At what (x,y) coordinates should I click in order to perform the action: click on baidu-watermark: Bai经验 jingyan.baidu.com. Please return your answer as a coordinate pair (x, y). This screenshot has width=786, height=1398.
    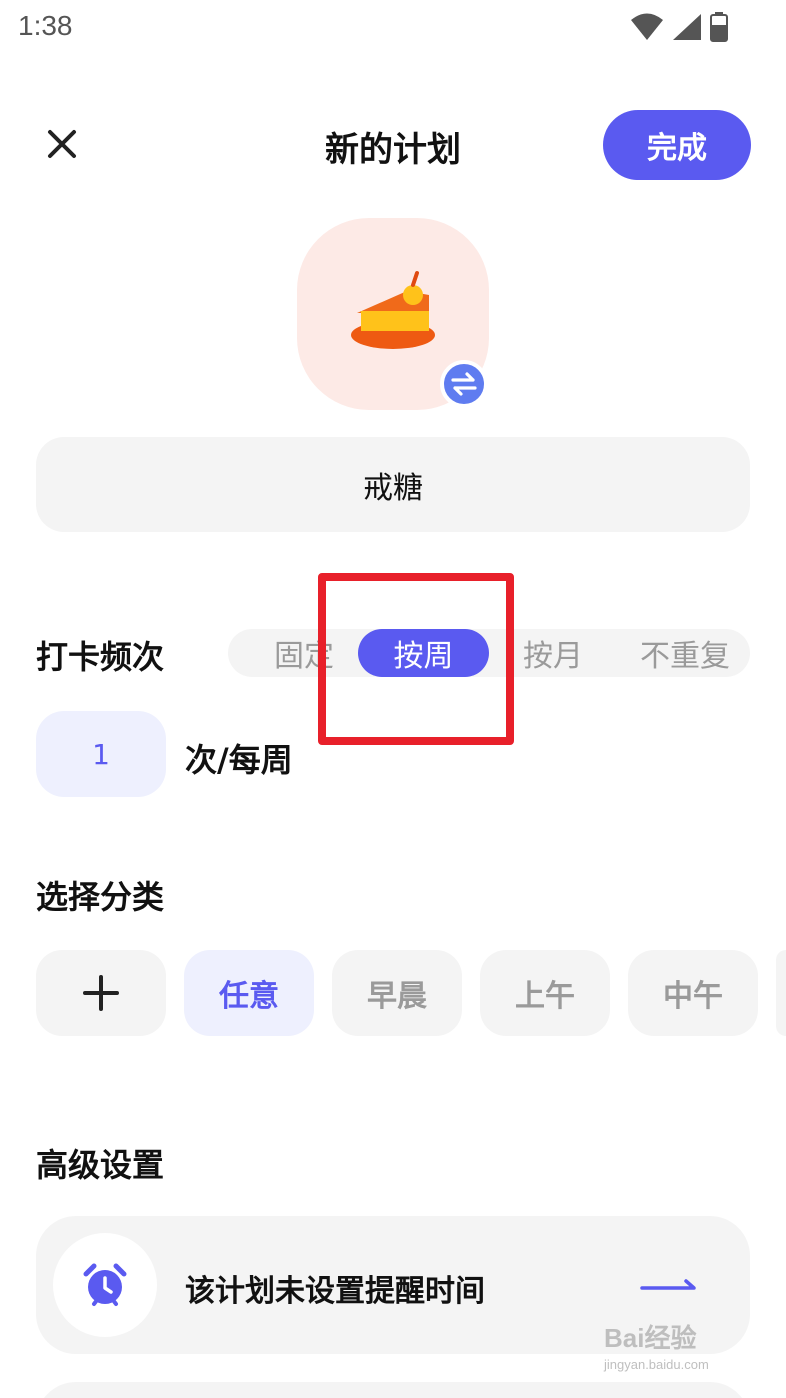
    Looking at the image, I should click on (679, 1348).